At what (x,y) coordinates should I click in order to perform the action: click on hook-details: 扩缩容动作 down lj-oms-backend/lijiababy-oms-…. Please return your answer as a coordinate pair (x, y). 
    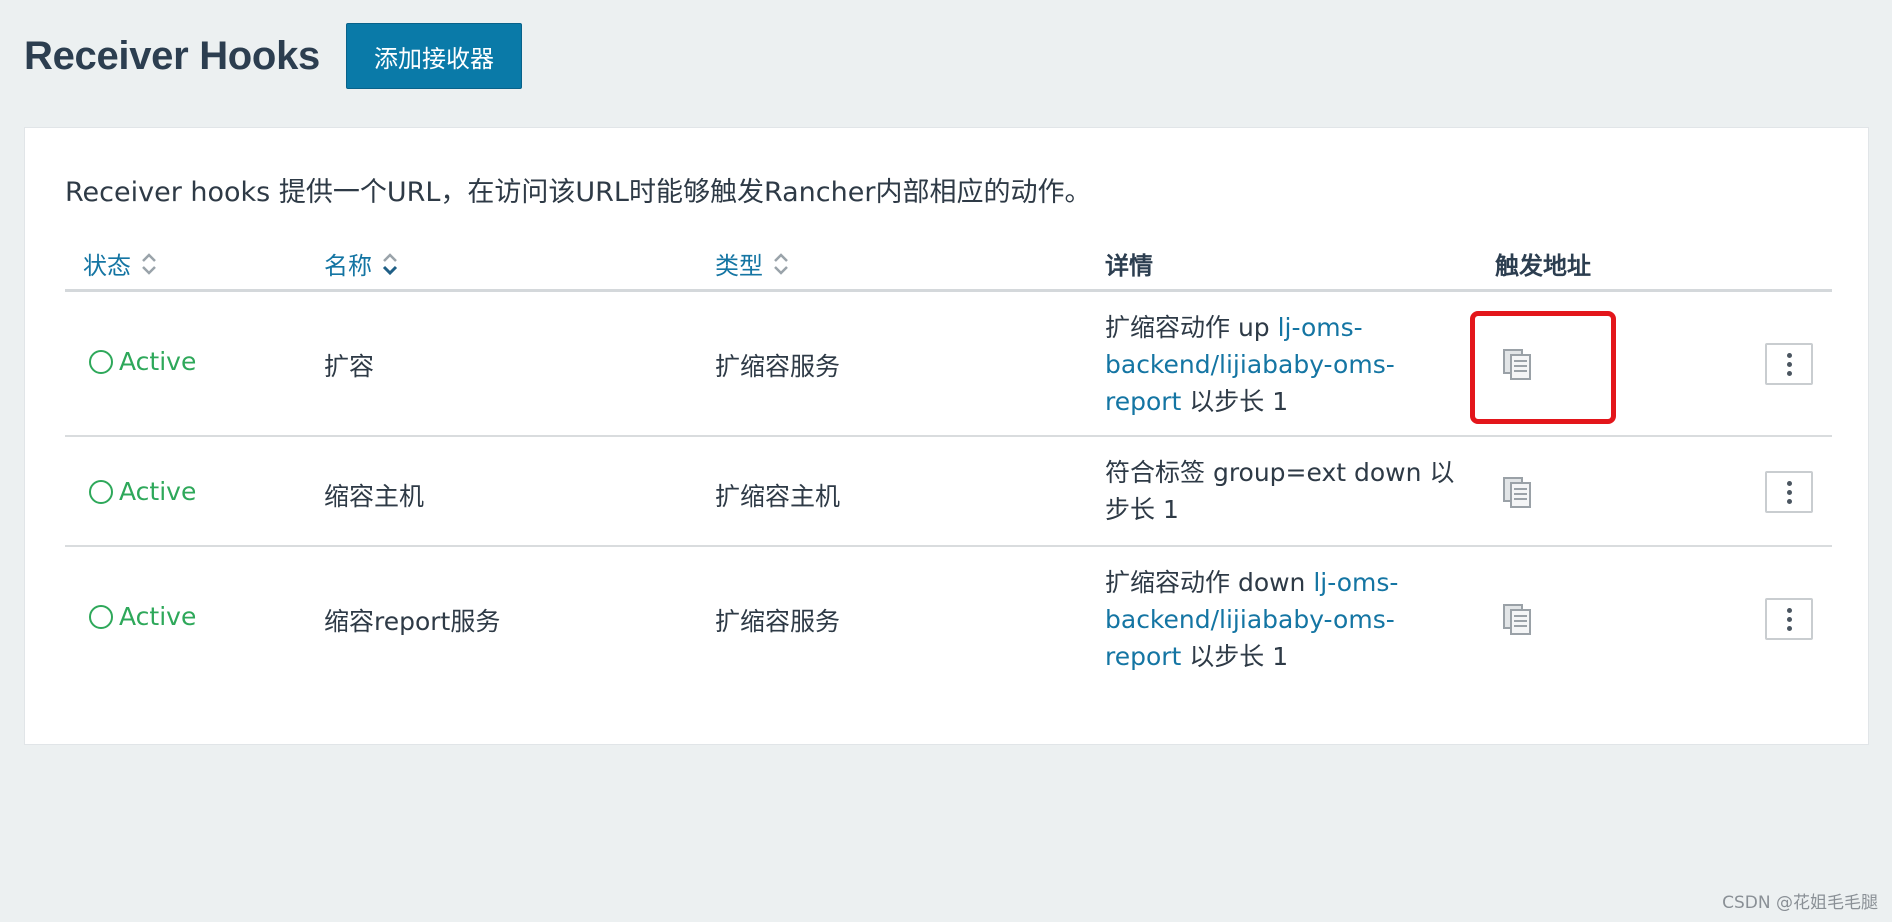
    Looking at the image, I should click on (1285, 619).